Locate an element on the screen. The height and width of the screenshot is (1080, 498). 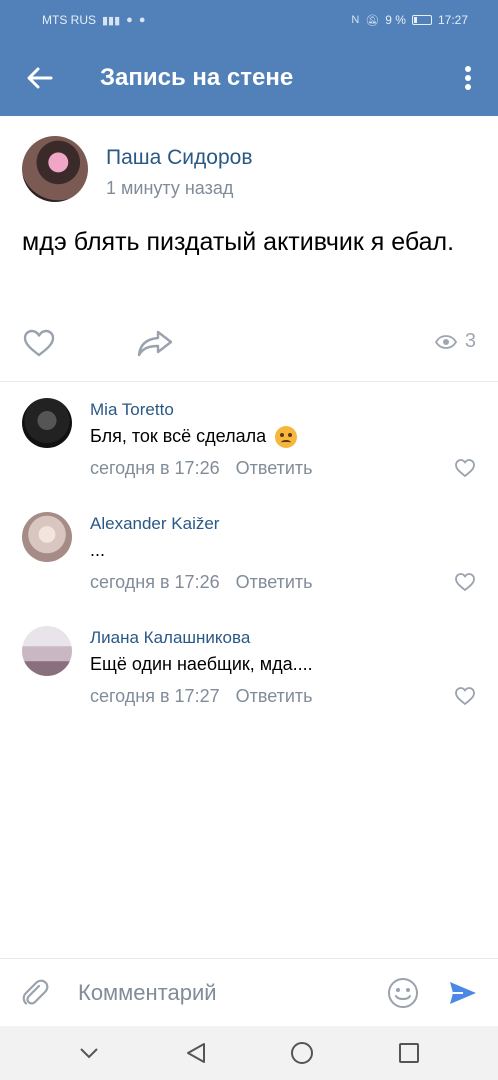
chat-icon: ● is located at coordinates (142, 20).